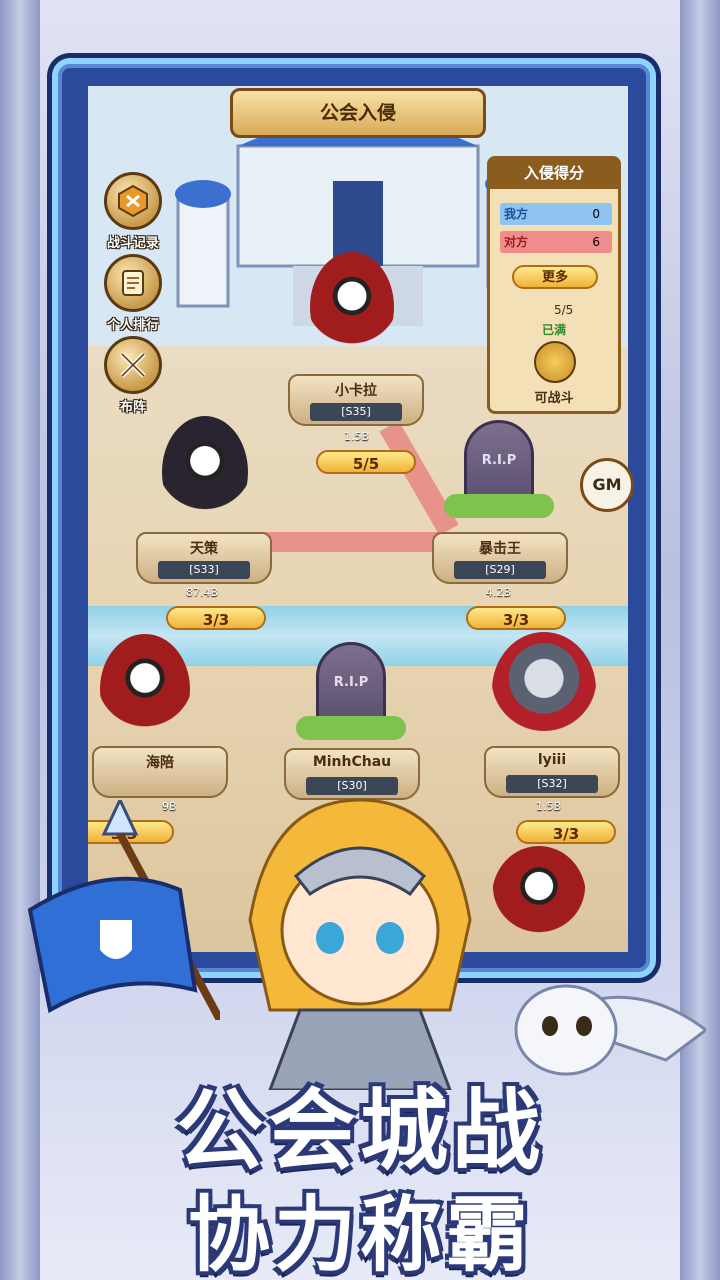 The width and height of the screenshot is (720, 1280). Describe the element at coordinates (133, 365) in the screenshot. I see `formation-swords-icon` at that location.